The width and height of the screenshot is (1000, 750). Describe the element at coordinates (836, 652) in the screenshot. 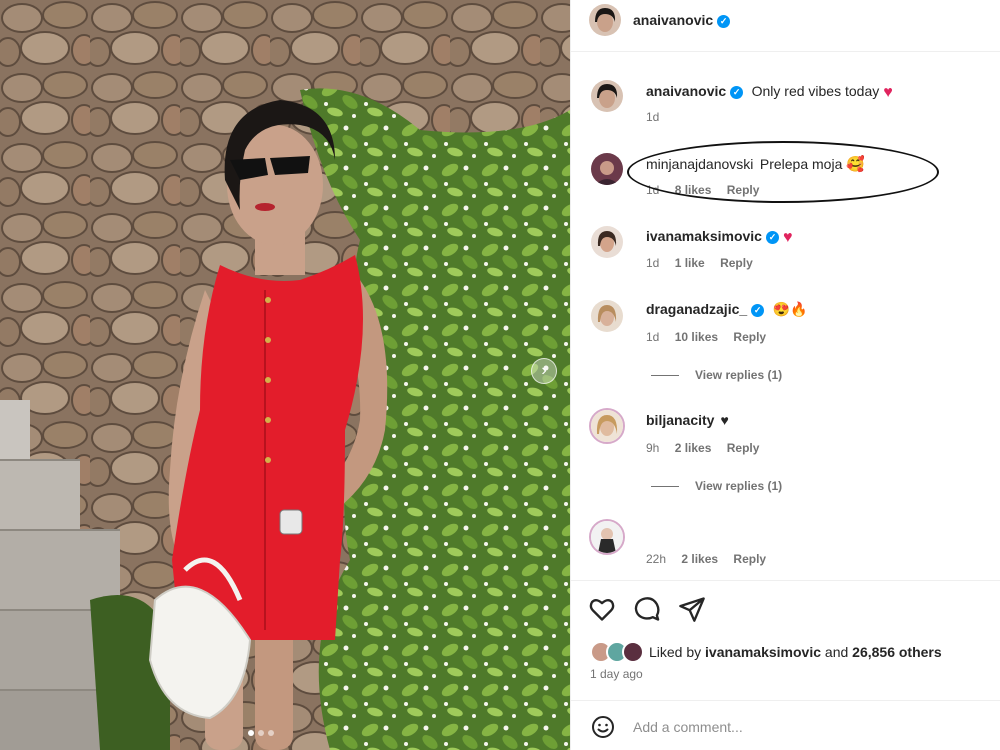

I see `liked-by-and: and` at that location.